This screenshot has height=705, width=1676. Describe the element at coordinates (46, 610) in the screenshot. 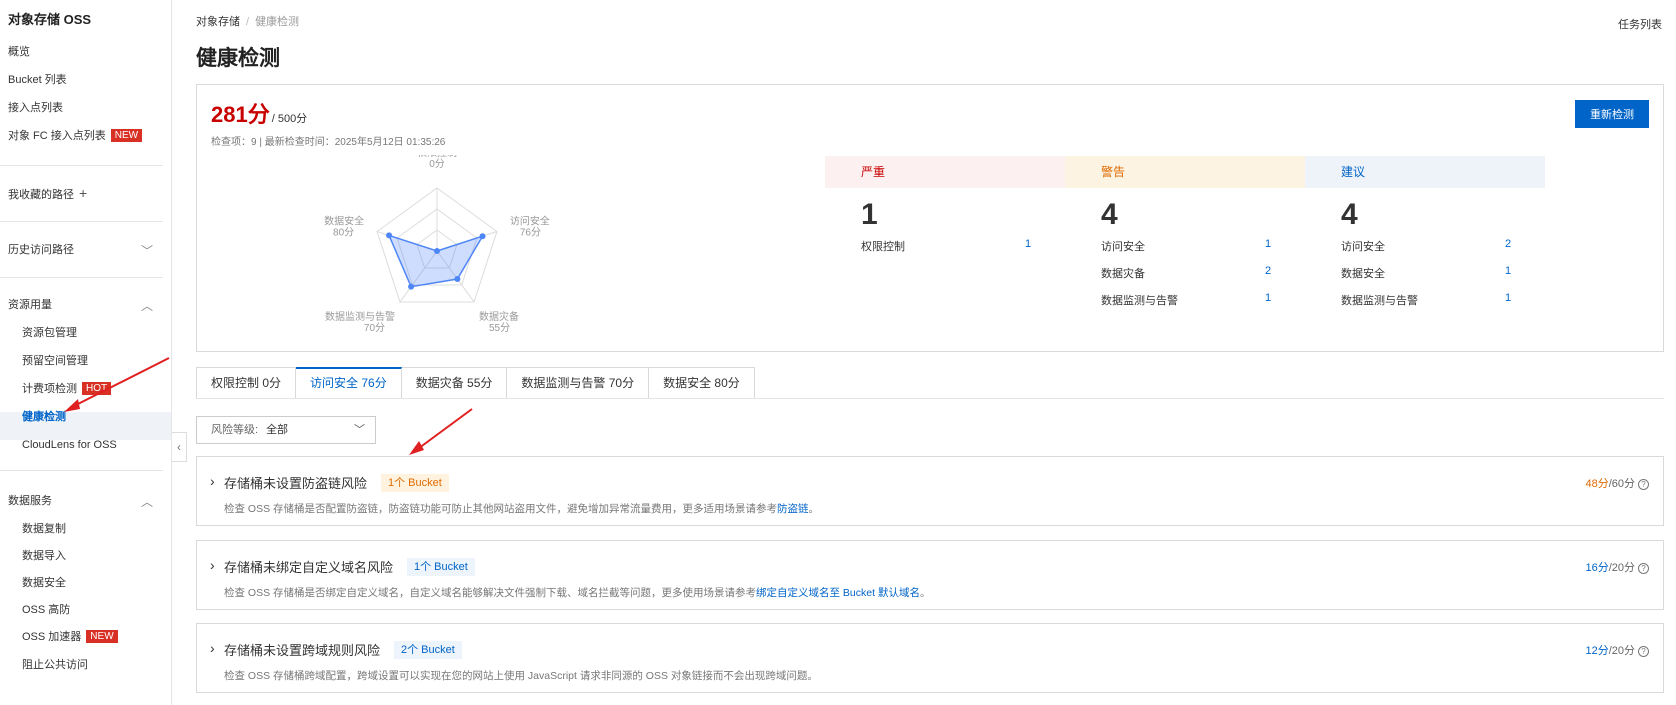

I see `sidebar-item-oss-ddos: OSS 高防` at that location.